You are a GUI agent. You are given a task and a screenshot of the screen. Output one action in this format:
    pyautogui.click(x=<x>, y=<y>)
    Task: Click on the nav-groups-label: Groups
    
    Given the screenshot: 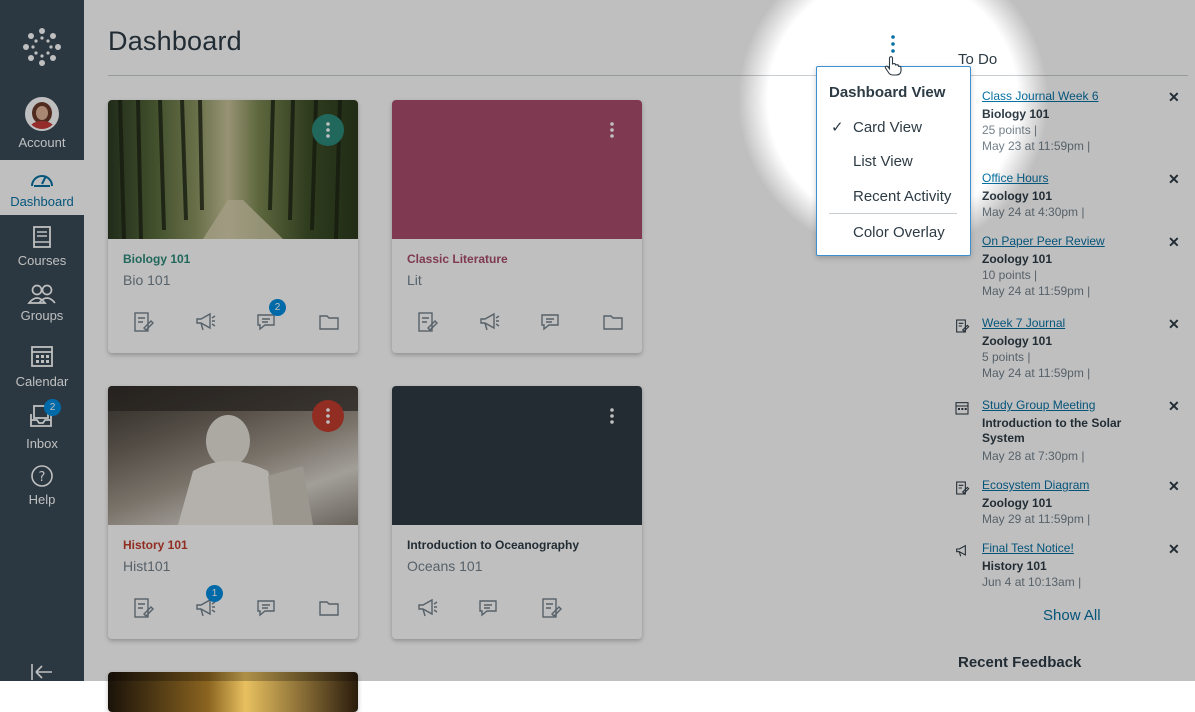 What is the action you would take?
    pyautogui.click(x=42, y=315)
    